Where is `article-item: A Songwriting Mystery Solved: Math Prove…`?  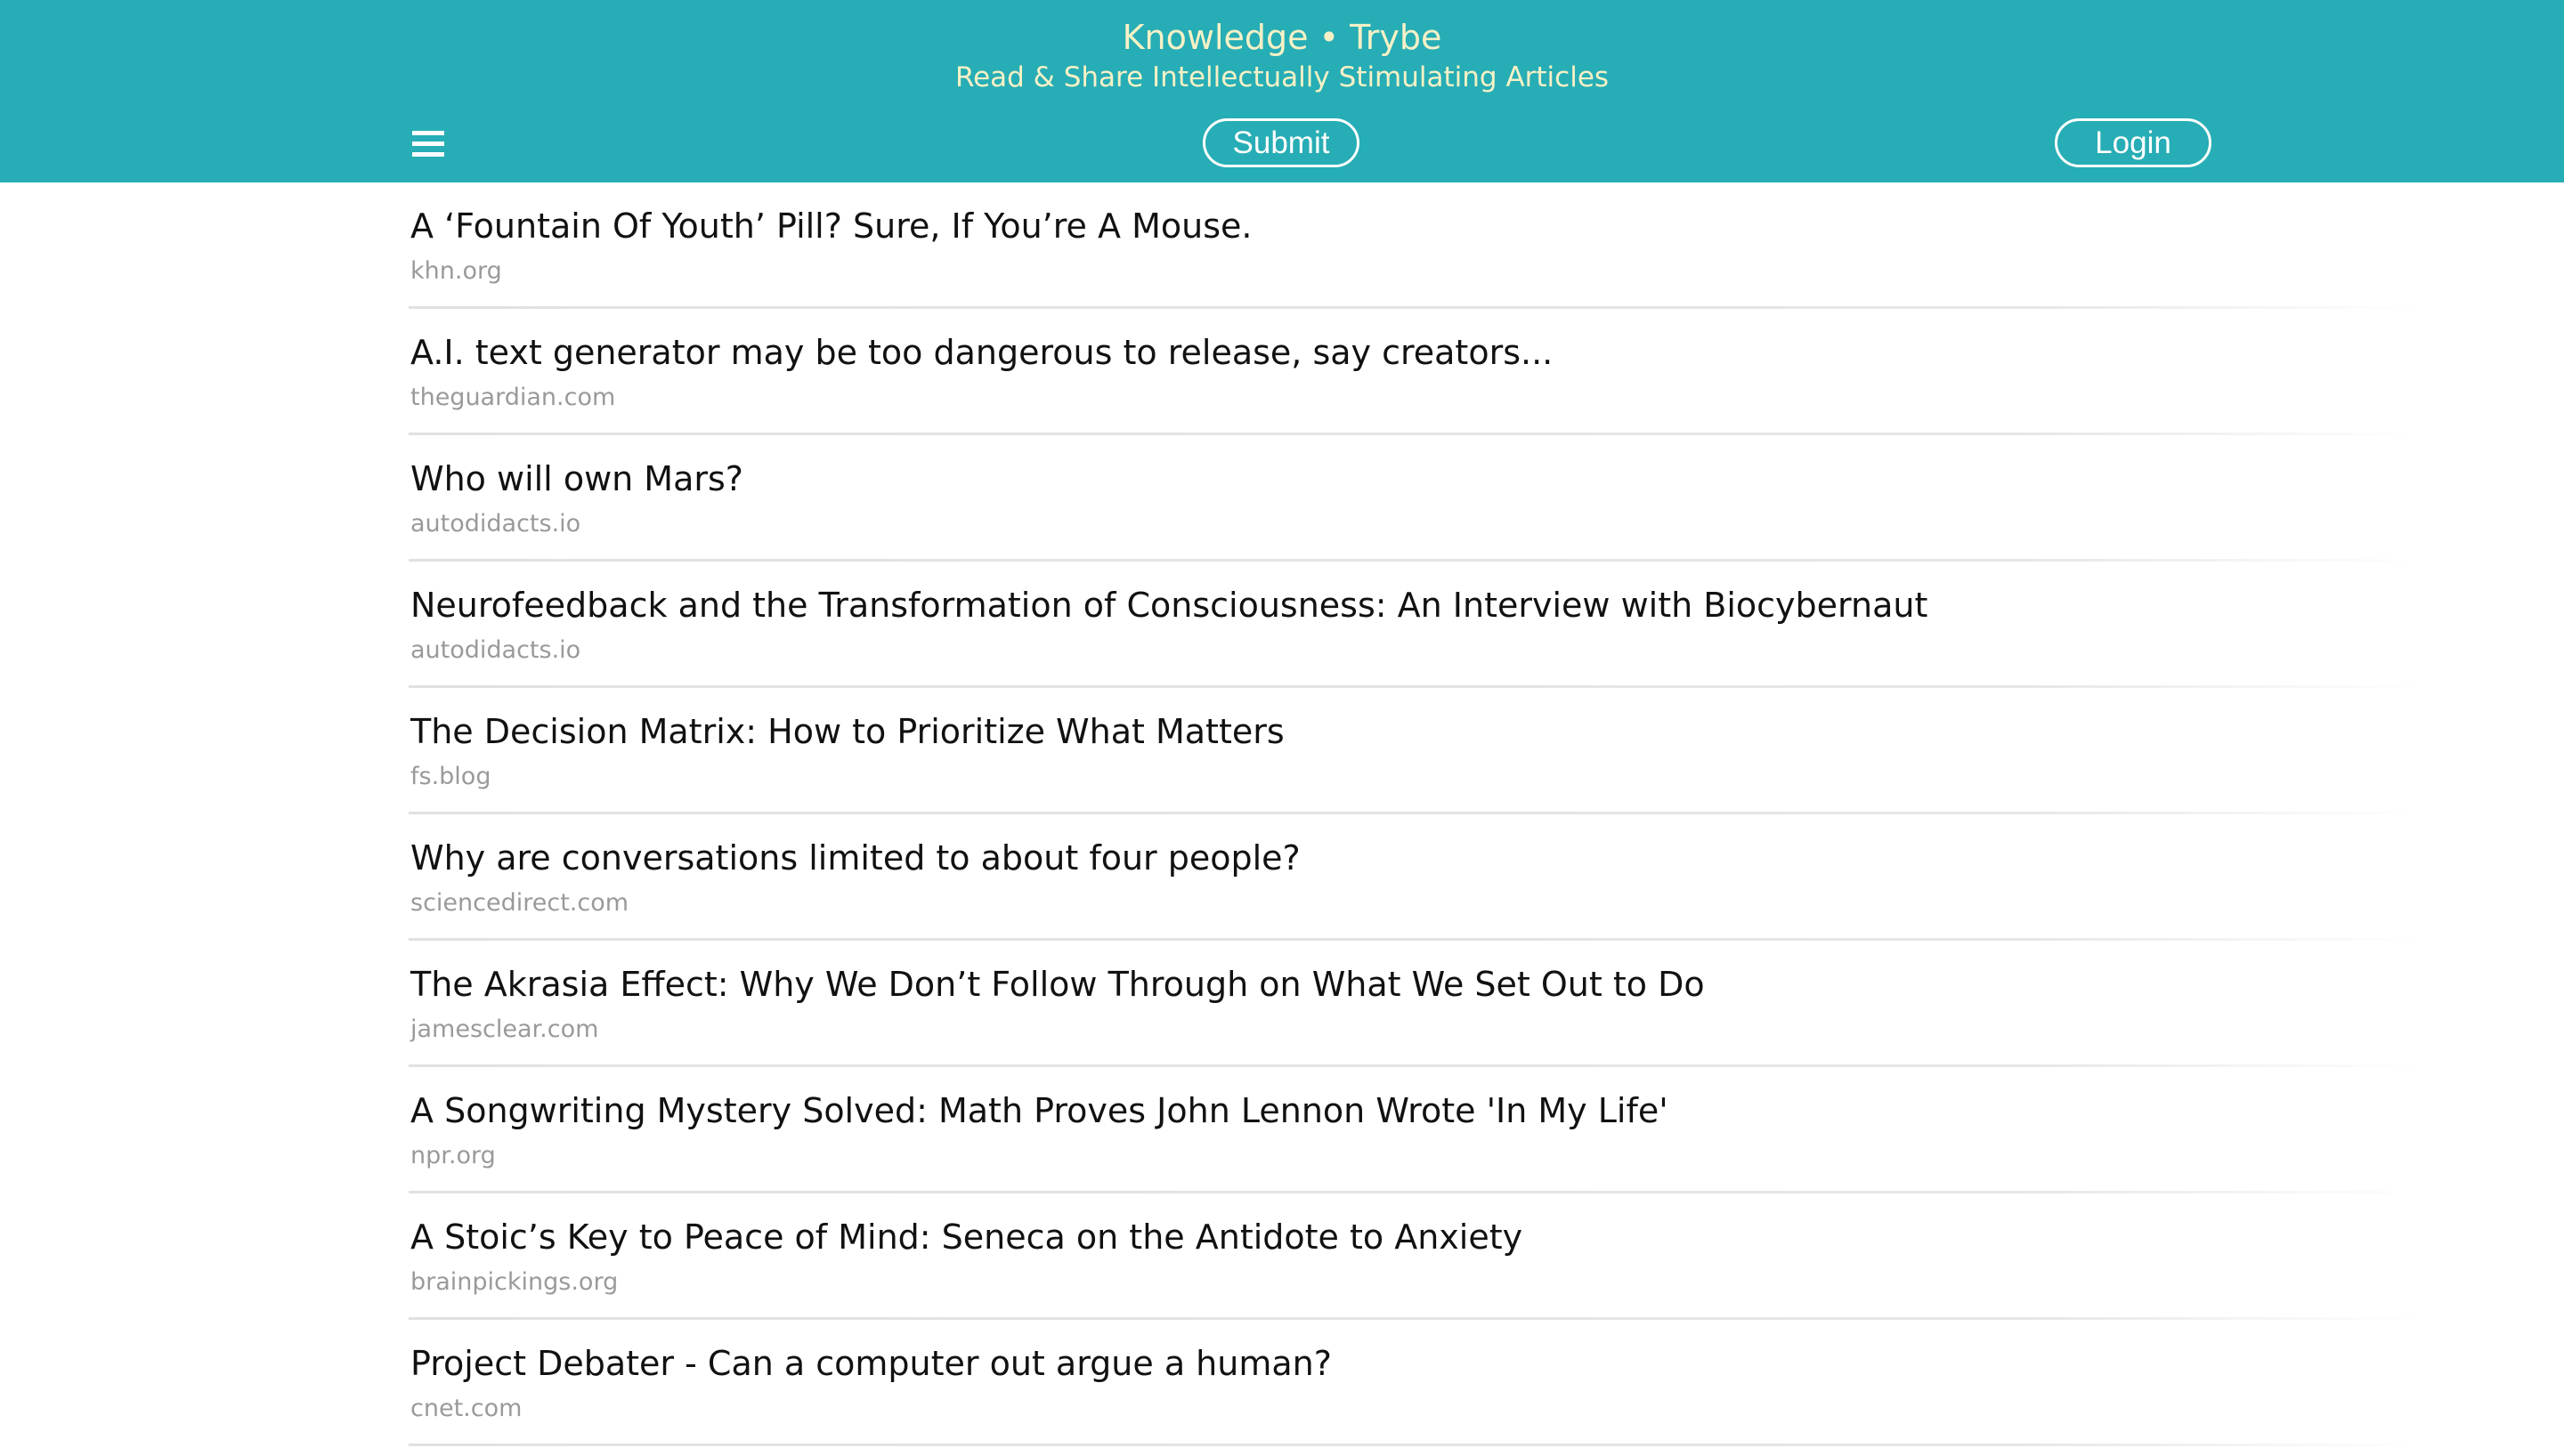 article-item: A Songwriting Mystery Solved: Math Prove… is located at coordinates (1415, 1130).